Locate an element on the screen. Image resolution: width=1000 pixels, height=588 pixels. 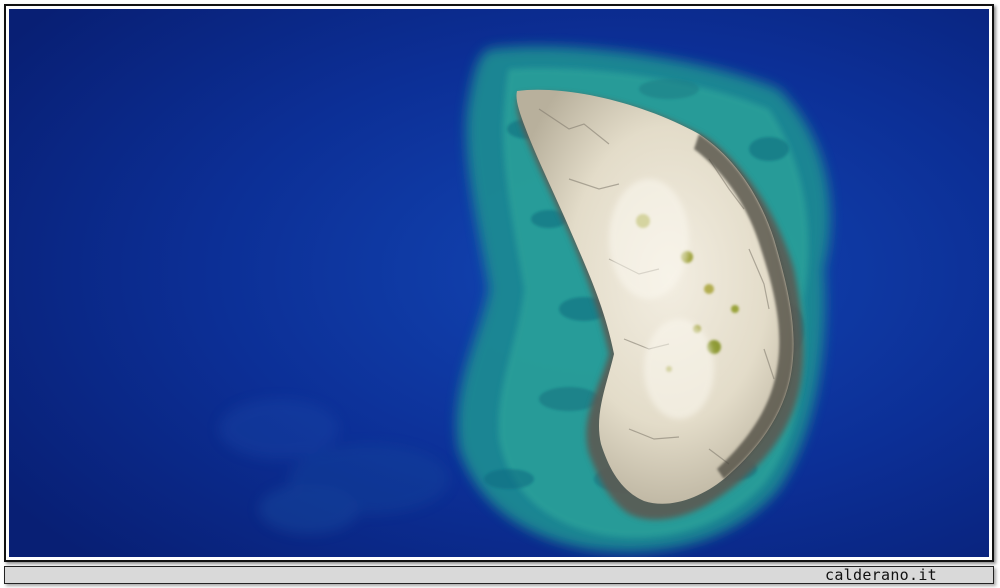
watermark-text: calderano.it is located at coordinates (881, 575).